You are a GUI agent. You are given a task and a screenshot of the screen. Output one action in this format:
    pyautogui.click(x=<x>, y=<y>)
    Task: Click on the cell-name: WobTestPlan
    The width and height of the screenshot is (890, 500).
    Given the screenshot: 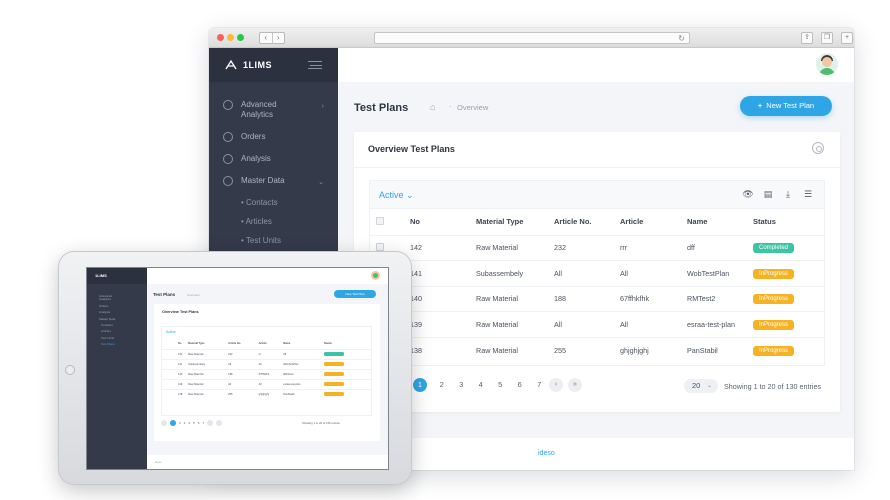 What is the action you would take?
    pyautogui.click(x=720, y=273)
    